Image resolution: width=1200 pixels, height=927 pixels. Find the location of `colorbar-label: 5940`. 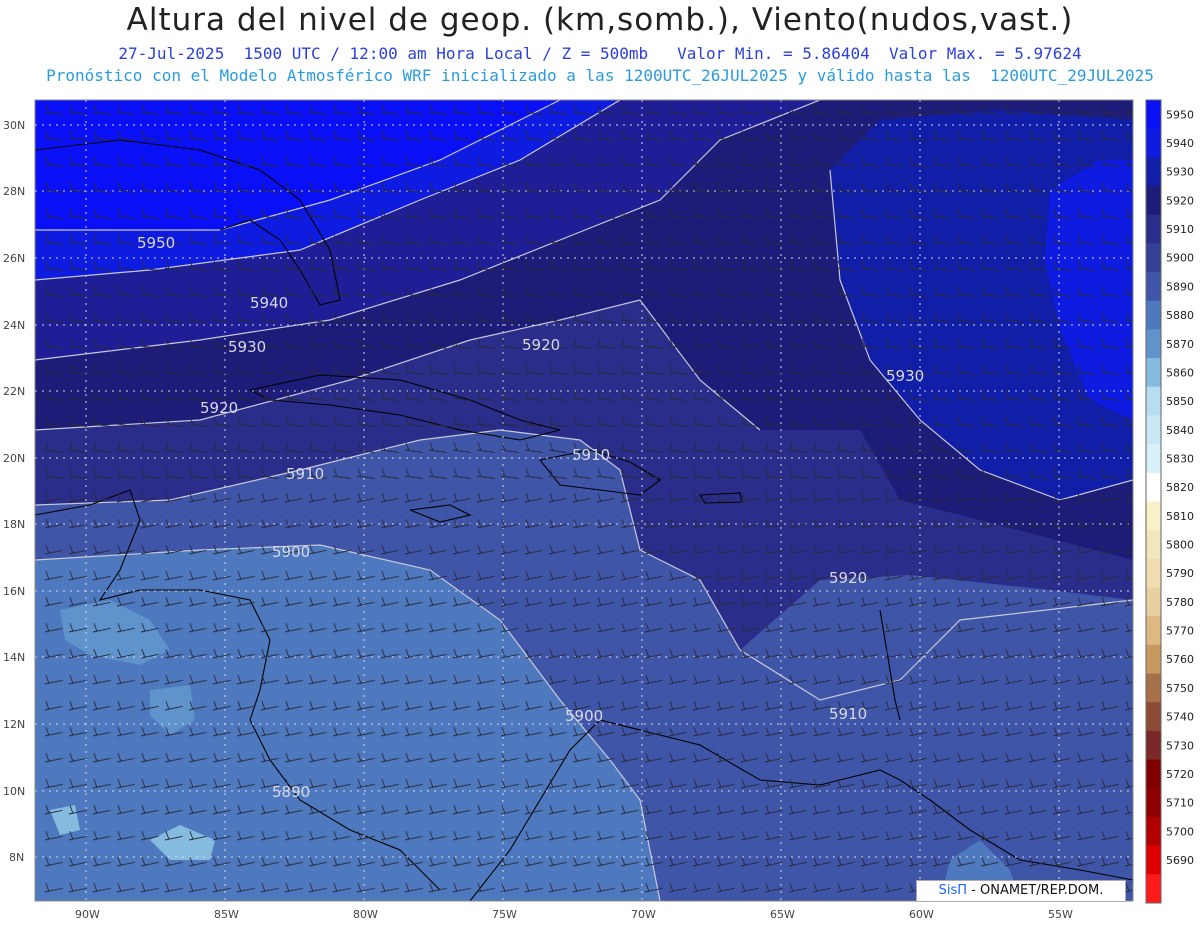

colorbar-label: 5940 is located at coordinates (1180, 143).